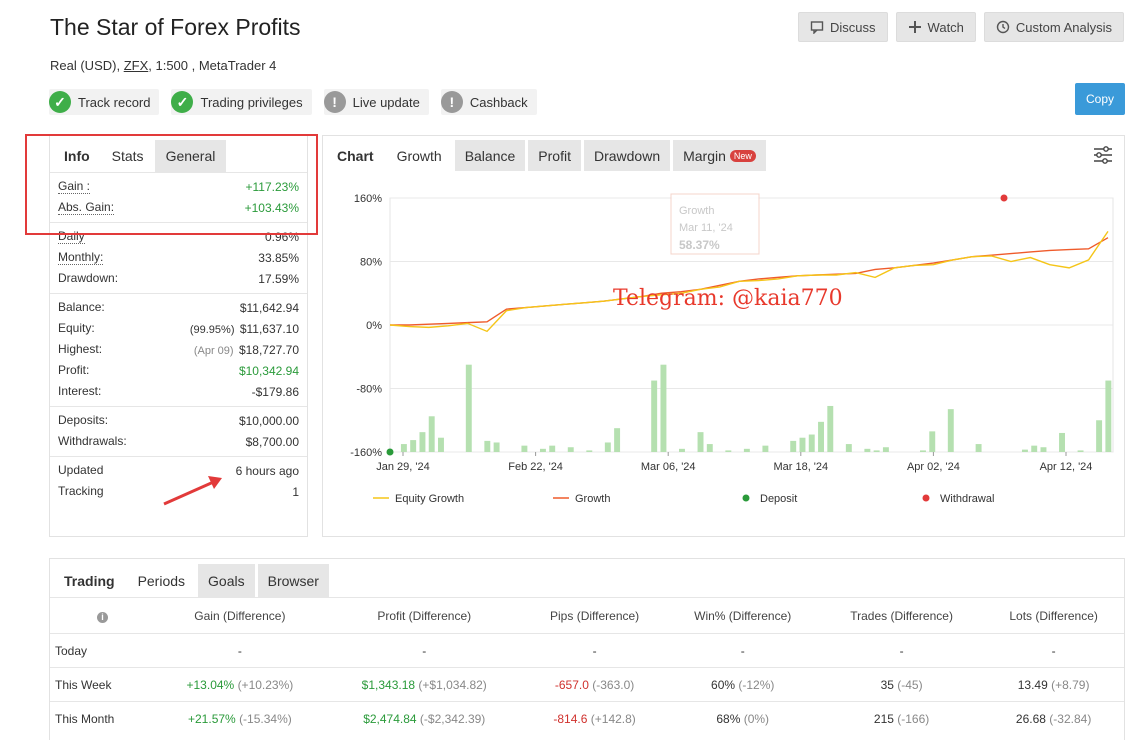 This screenshot has height=740, width=1127. What do you see at coordinates (92, 441) in the screenshot?
I see `withdrawals-label: Withdrawals:` at bounding box center [92, 441].